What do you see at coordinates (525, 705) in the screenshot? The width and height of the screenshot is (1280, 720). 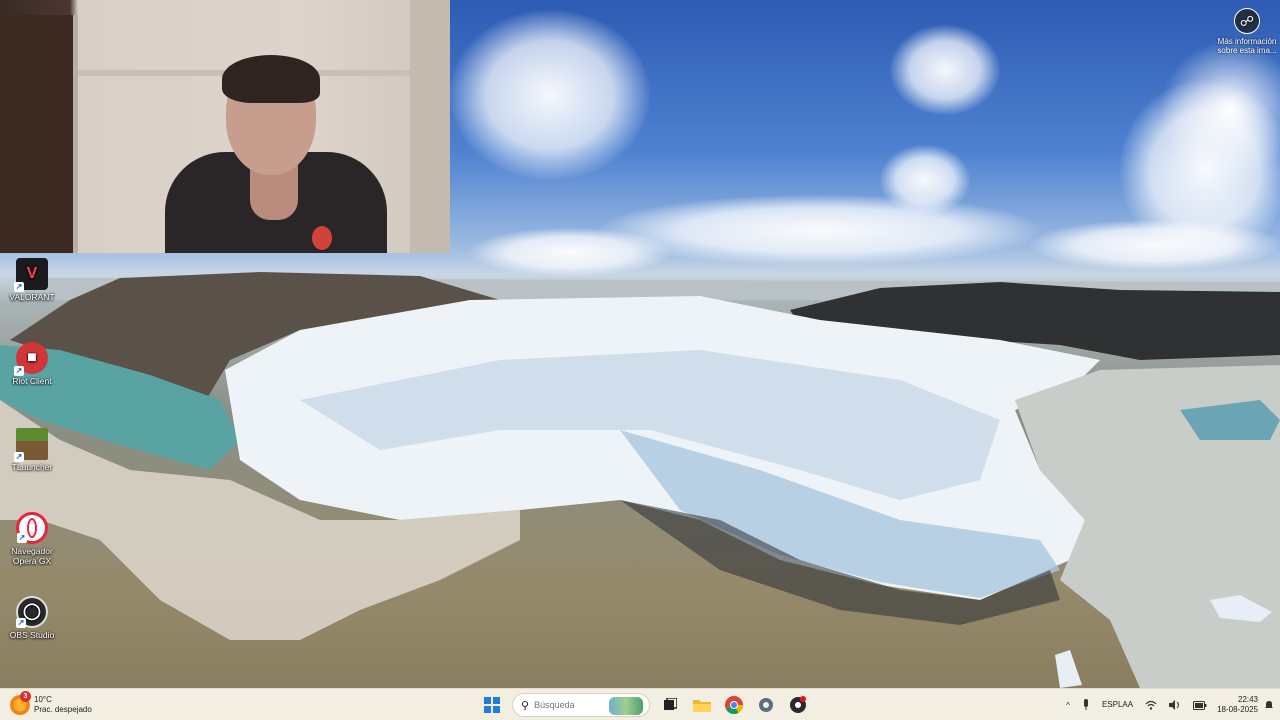 I see `search-icon: ⚲` at bounding box center [525, 705].